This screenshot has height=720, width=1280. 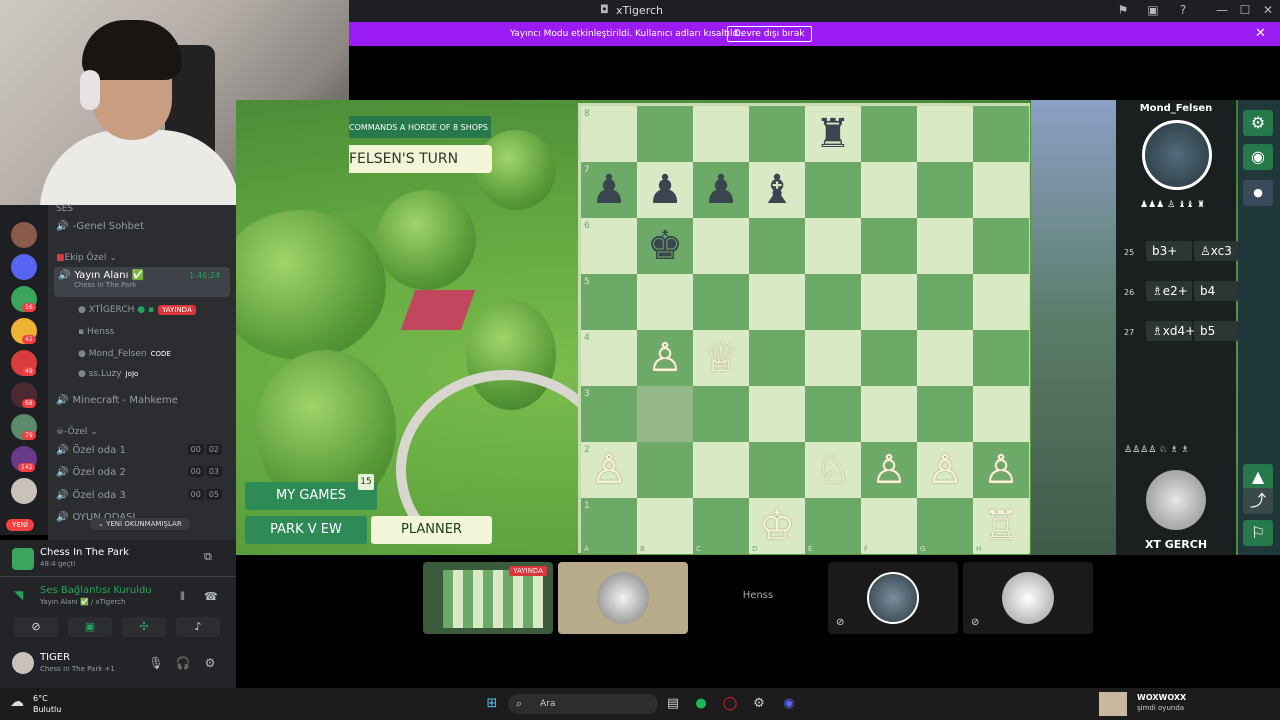 What do you see at coordinates (833, 134) in the screenshot?
I see `square-e8: ♜` at bounding box center [833, 134].